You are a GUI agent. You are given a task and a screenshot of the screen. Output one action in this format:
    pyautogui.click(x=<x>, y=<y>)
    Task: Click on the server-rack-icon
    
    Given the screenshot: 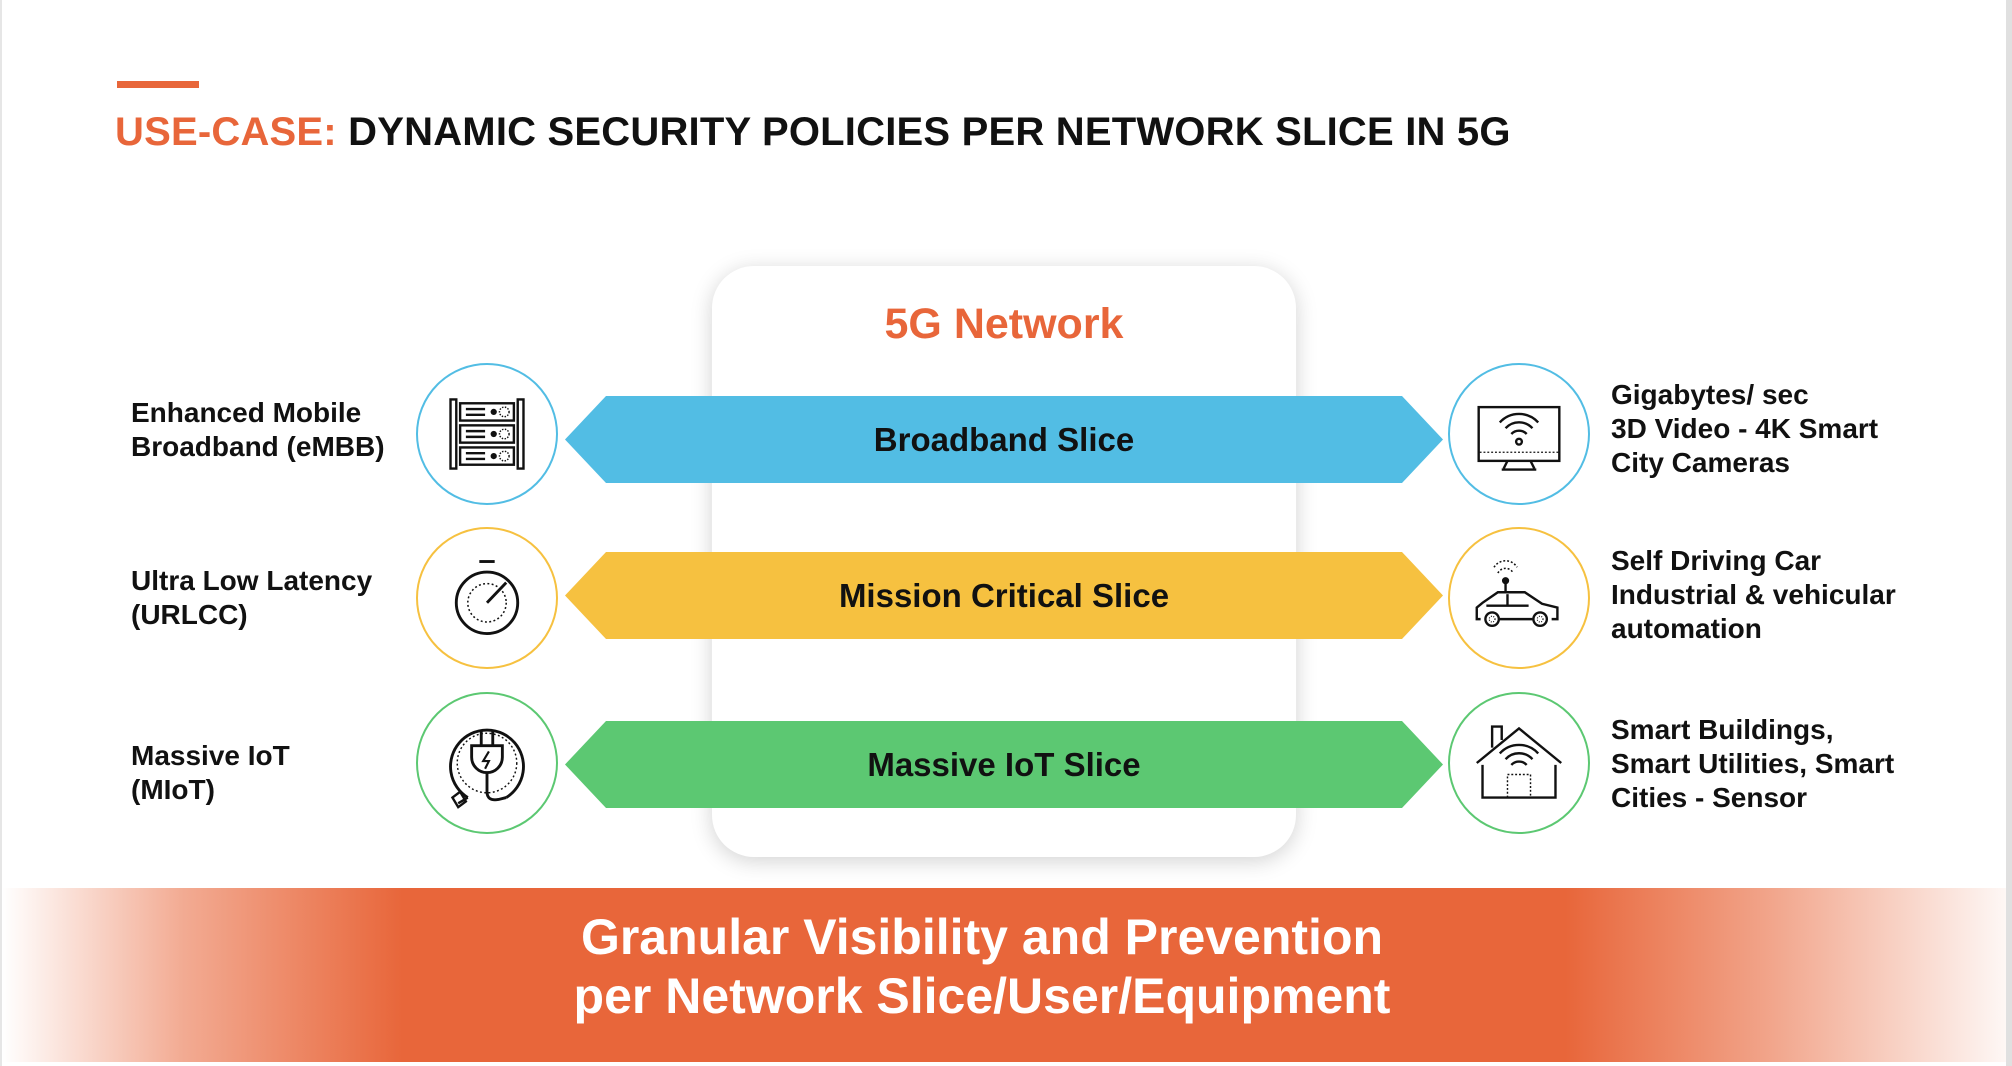 What is the action you would take?
    pyautogui.click(x=487, y=434)
    